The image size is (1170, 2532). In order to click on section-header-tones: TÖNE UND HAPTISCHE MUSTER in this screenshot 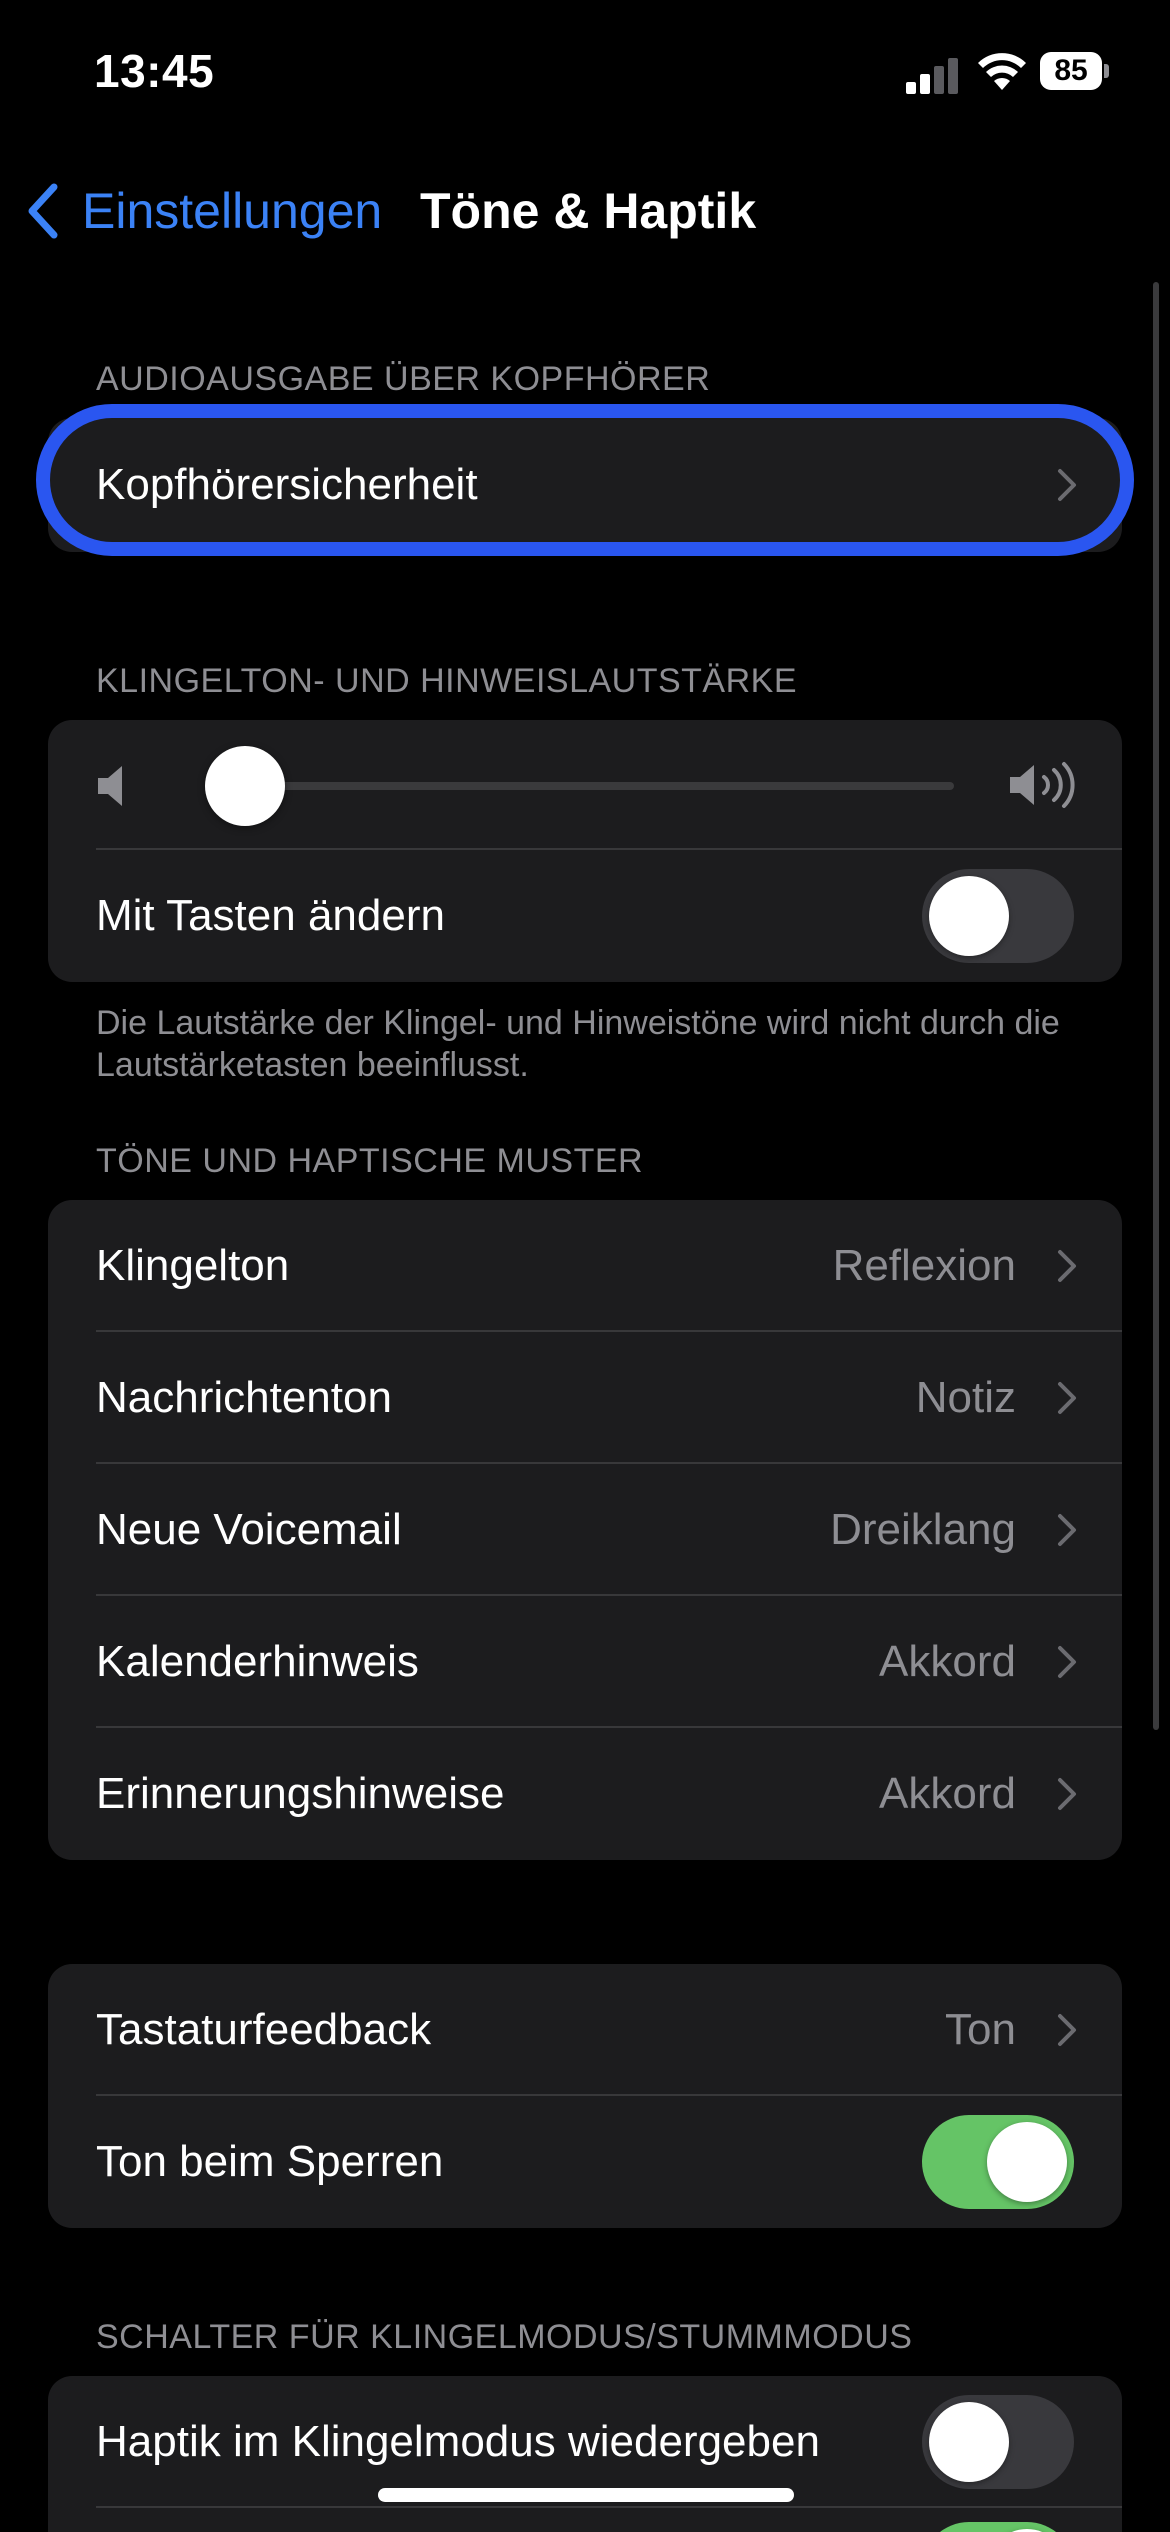, I will do `click(370, 1161)`.